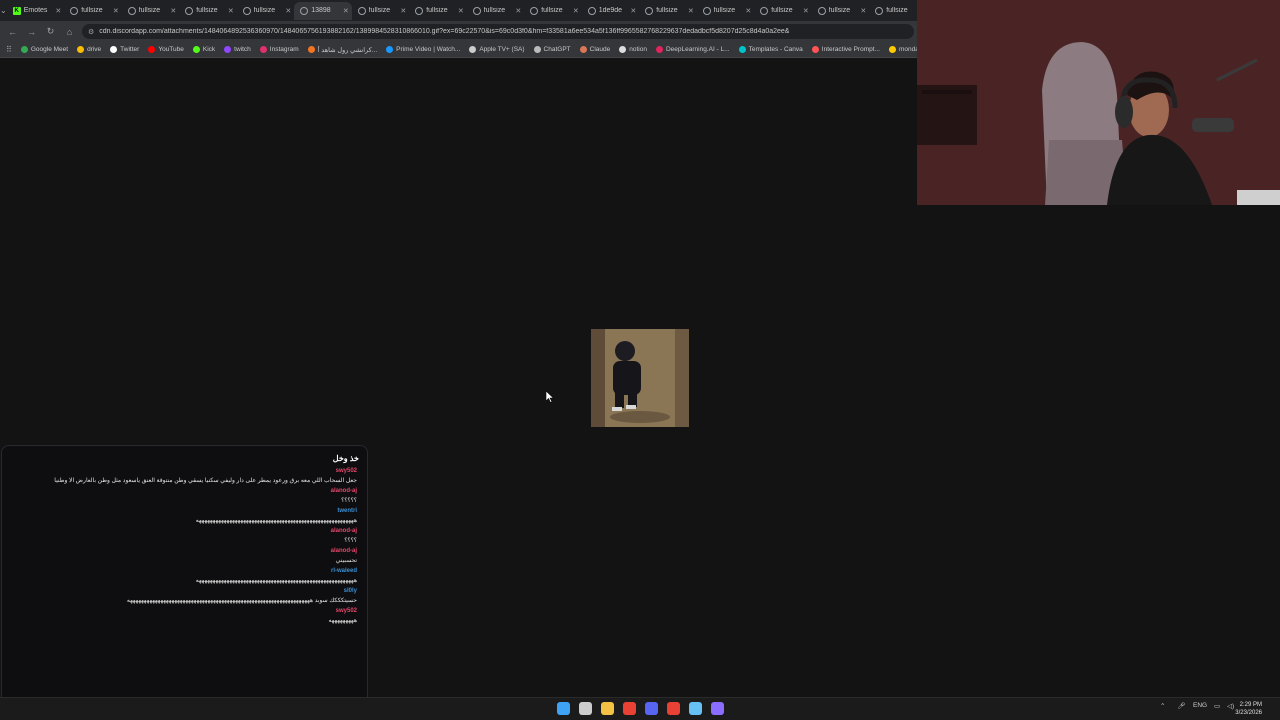 The width and height of the screenshot is (1280, 720). I want to click on bookmark-item: Templates - Canva, so click(770, 50).